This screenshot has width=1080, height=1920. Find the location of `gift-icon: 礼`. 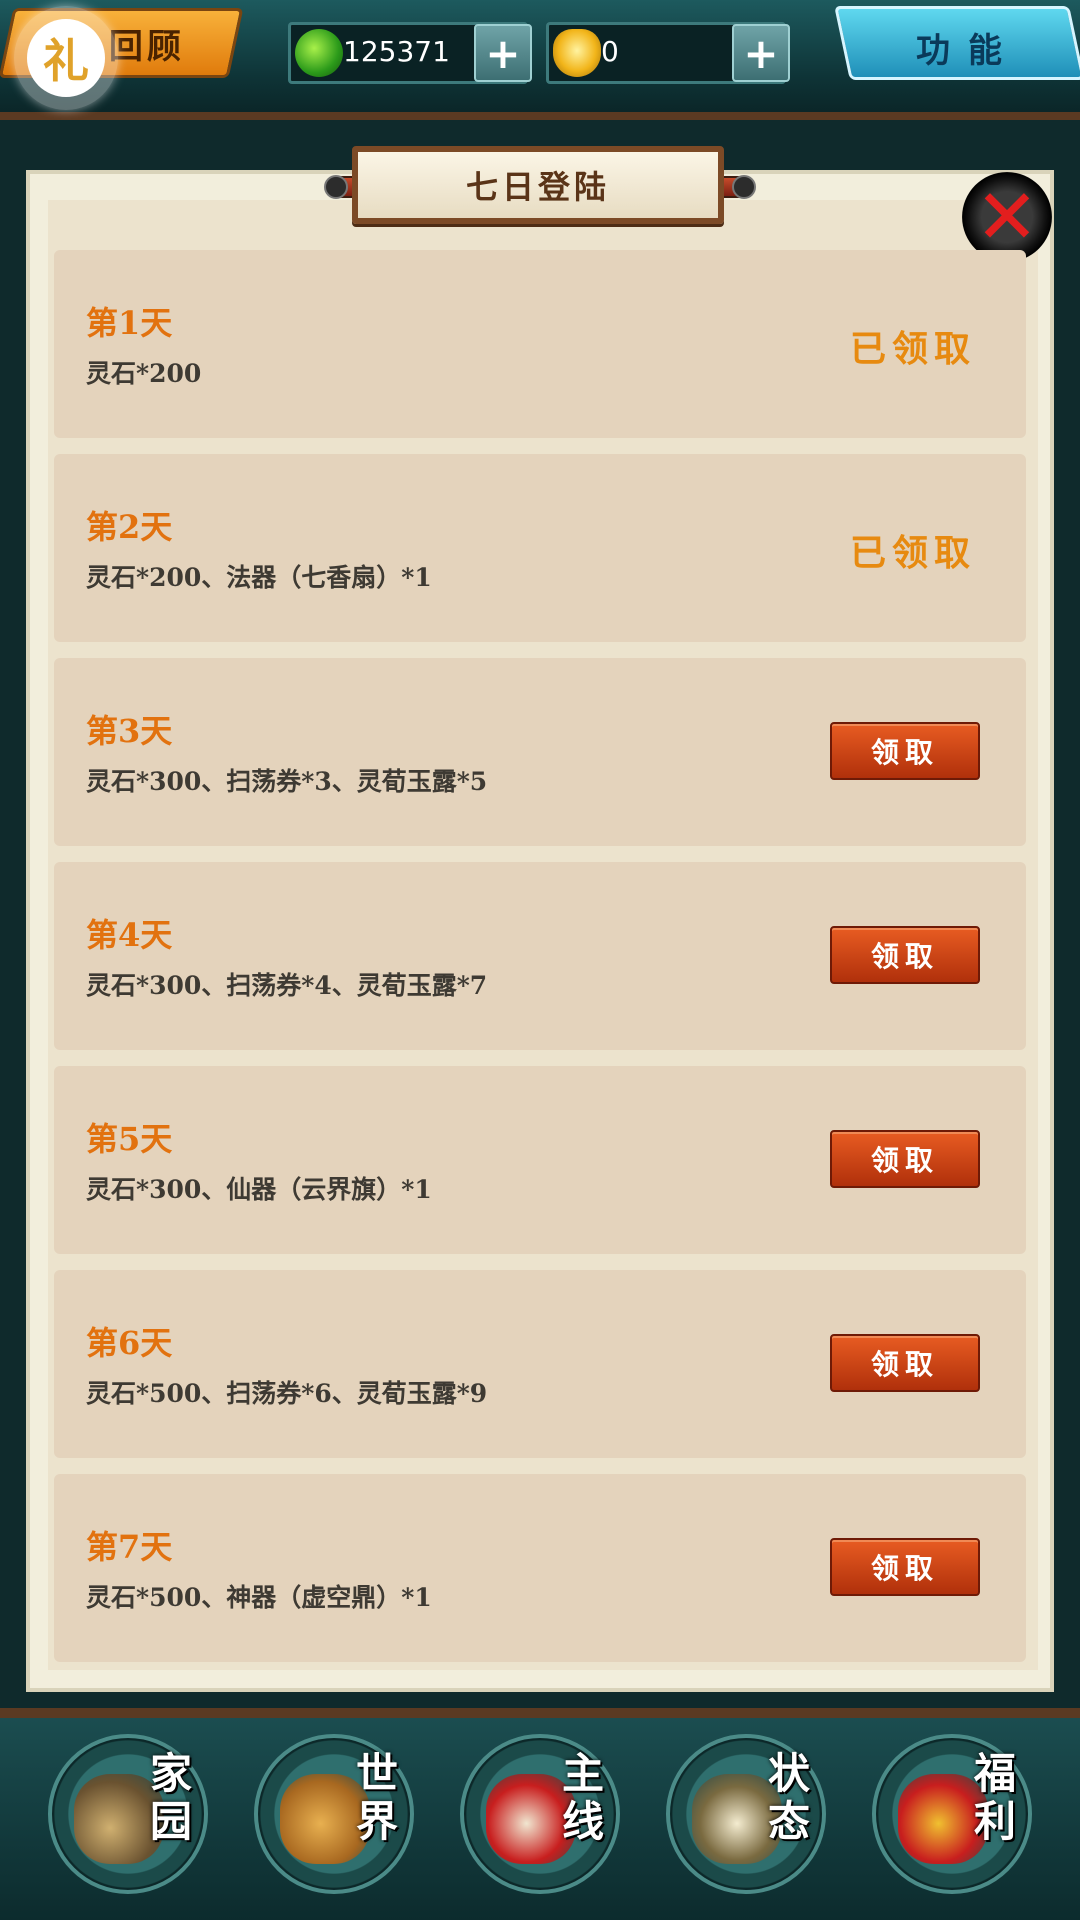

gift-icon: 礼 is located at coordinates (66, 58).